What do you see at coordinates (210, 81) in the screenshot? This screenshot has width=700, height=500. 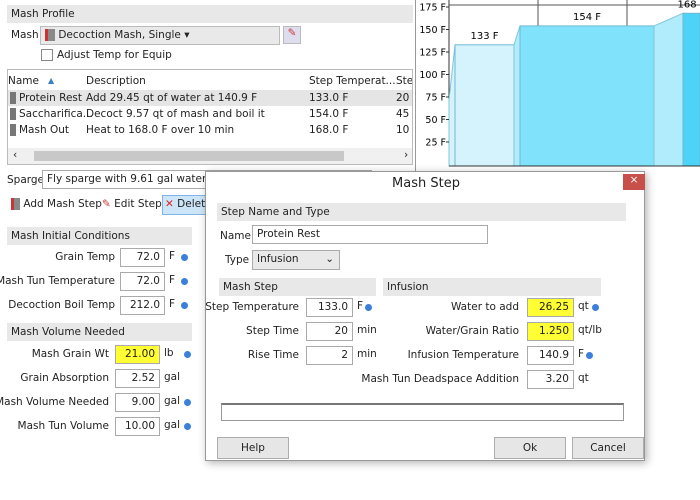 I see `table-header: Name ▲ Description Step Temperat... Step` at bounding box center [210, 81].